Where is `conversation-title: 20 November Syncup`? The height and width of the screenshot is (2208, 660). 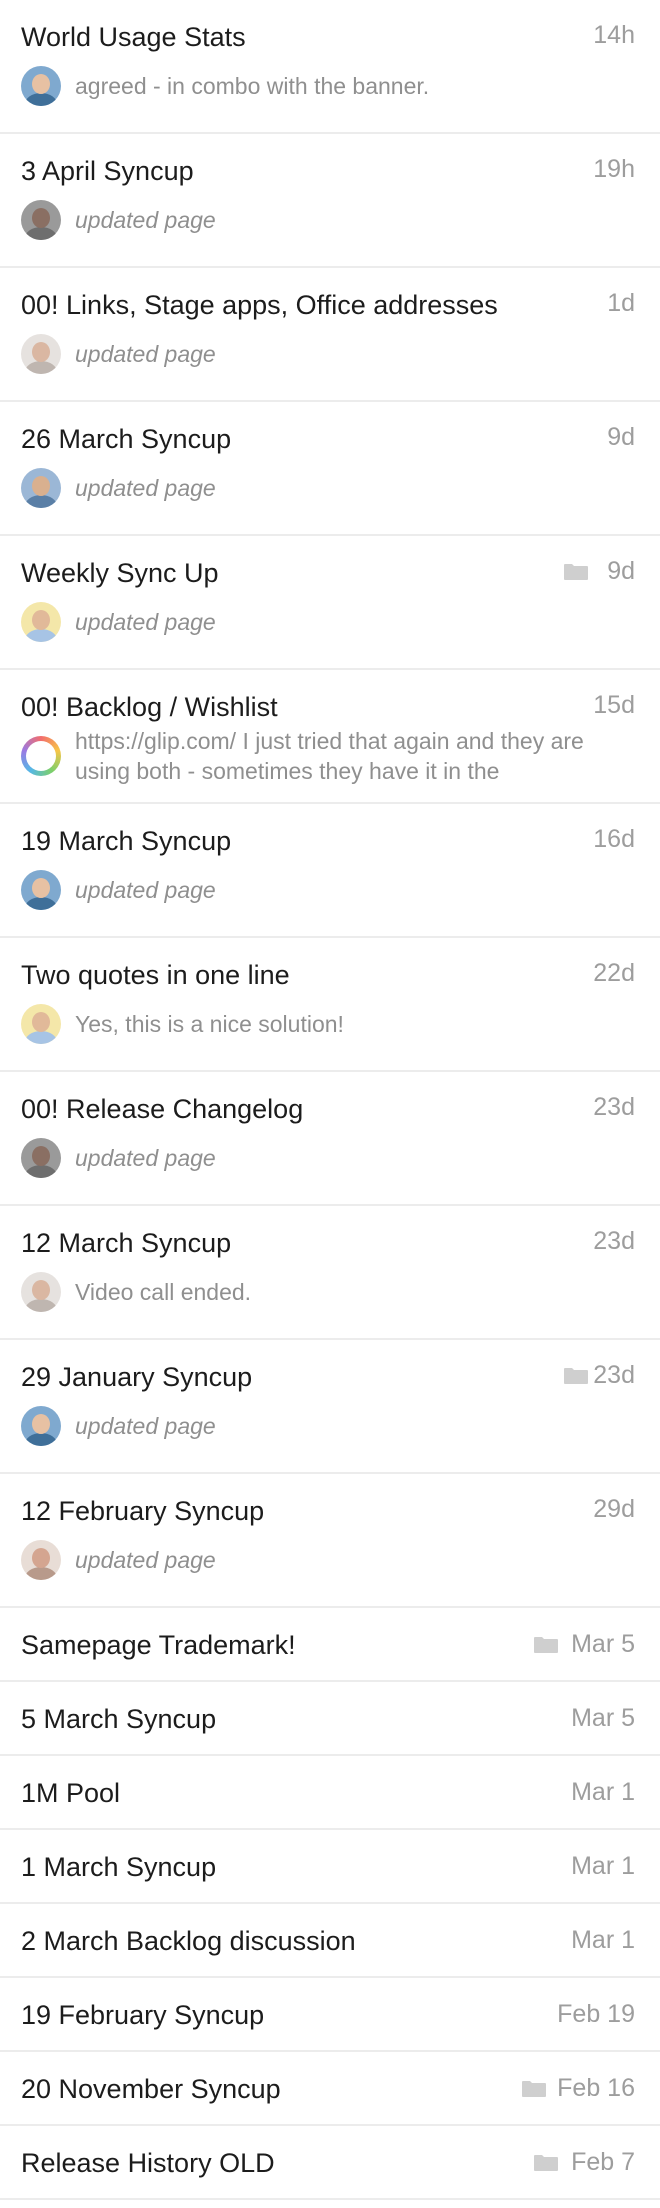 conversation-title: 20 November Syncup is located at coordinates (151, 2089).